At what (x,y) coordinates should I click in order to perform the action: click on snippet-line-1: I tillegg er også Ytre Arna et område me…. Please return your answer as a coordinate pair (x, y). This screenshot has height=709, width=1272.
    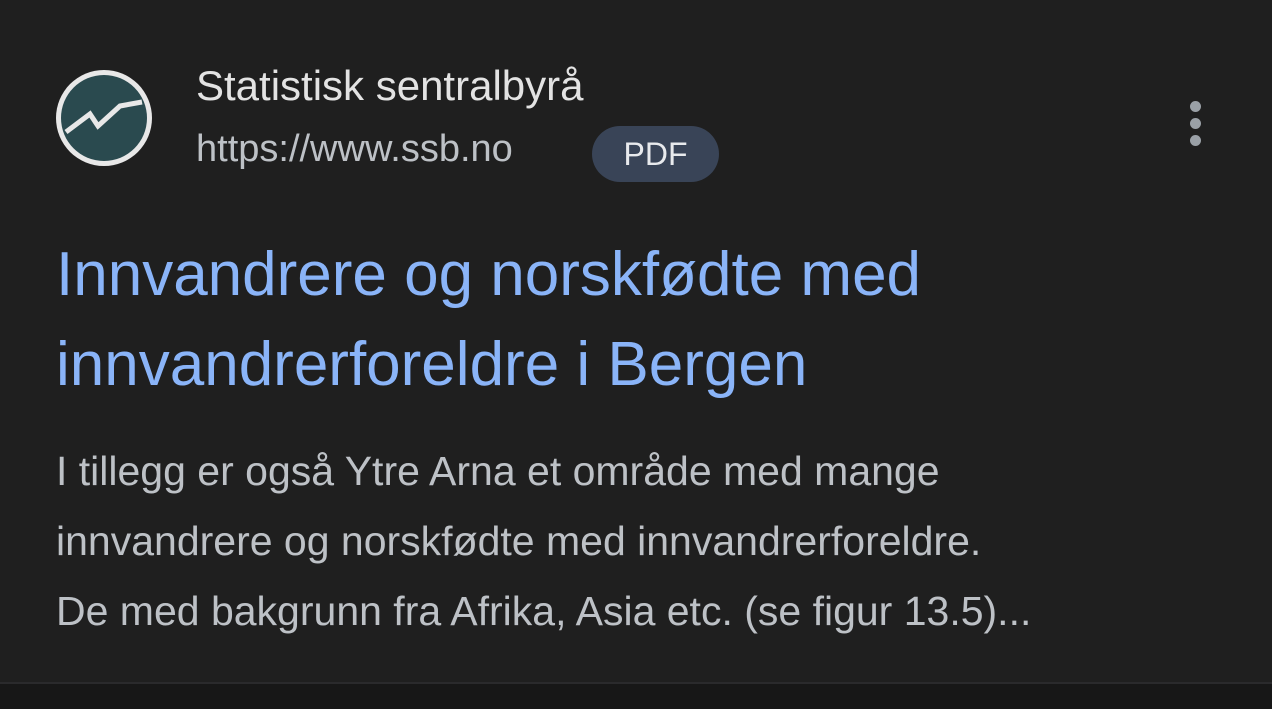
    Looking at the image, I should click on (498, 471).